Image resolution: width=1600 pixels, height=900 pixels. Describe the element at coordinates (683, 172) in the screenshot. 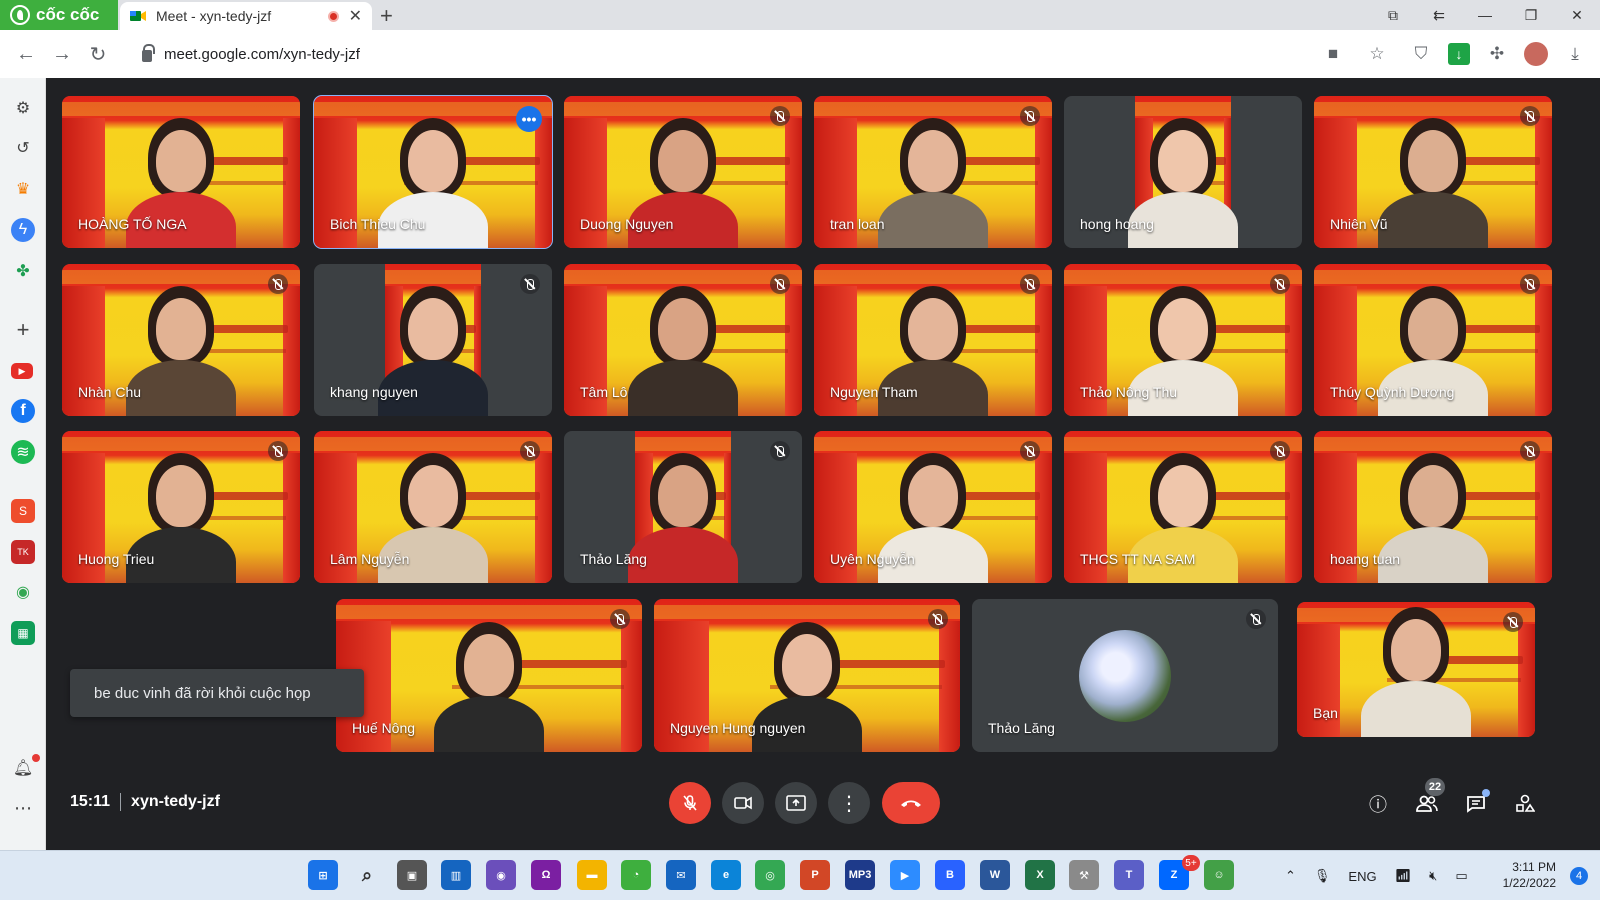

I see `participant-tile: Duong Nguyen` at that location.